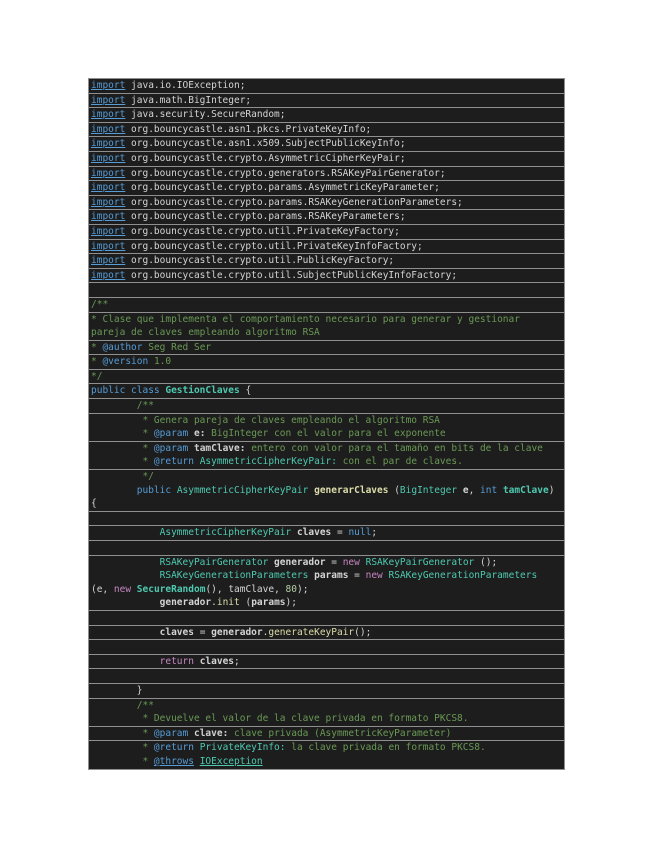 The image size is (655, 848). I want to click on code-token: @version, so click(125, 362).